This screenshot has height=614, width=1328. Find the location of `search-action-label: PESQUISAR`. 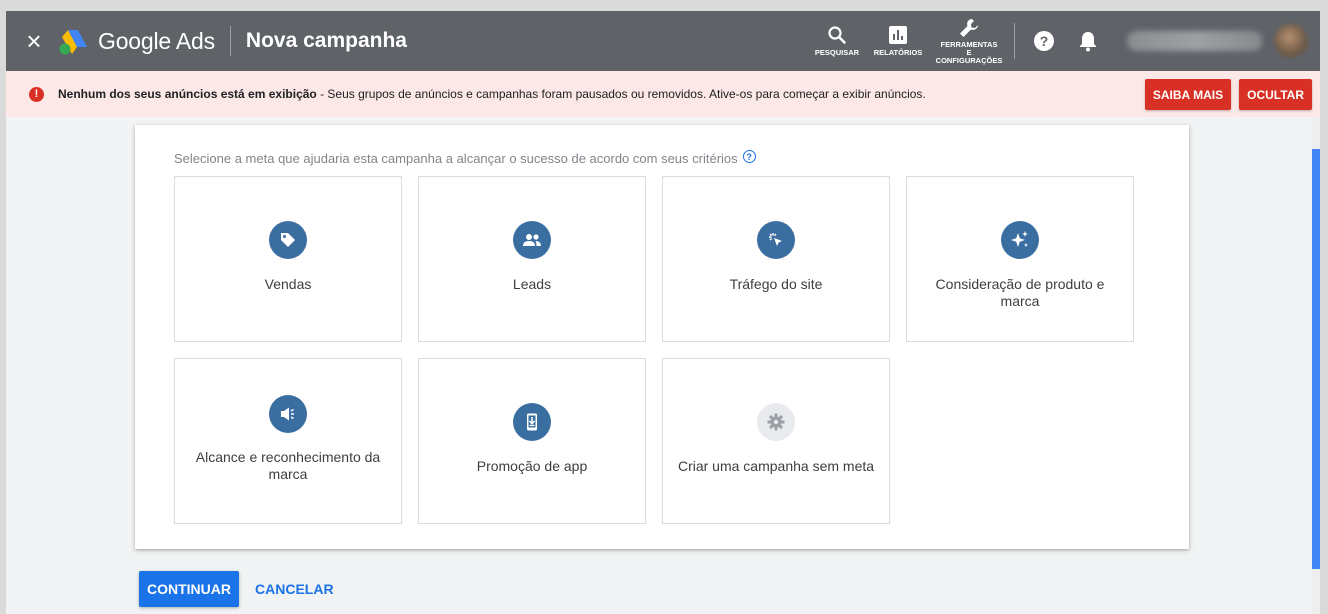

search-action-label: PESQUISAR is located at coordinates (837, 52).